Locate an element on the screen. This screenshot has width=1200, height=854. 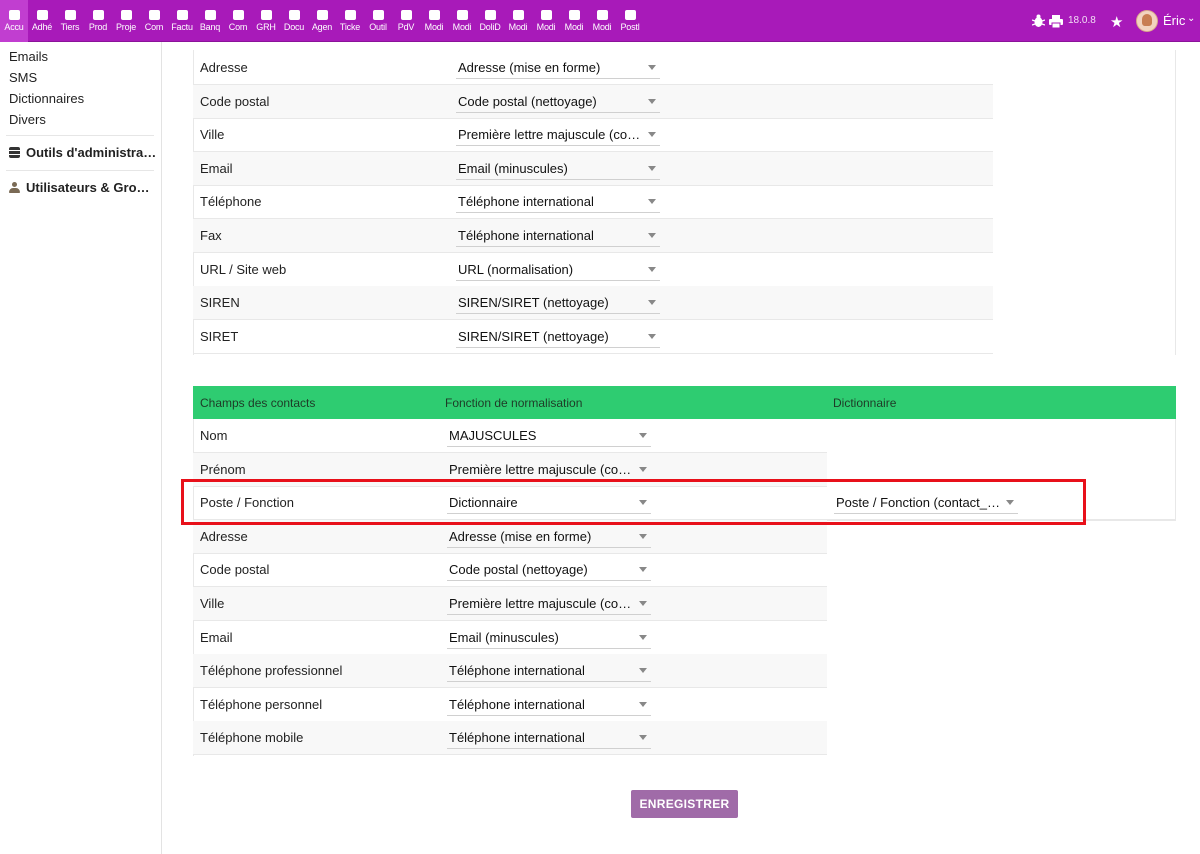
menu-item: Tiers is located at coordinates (70, 21).